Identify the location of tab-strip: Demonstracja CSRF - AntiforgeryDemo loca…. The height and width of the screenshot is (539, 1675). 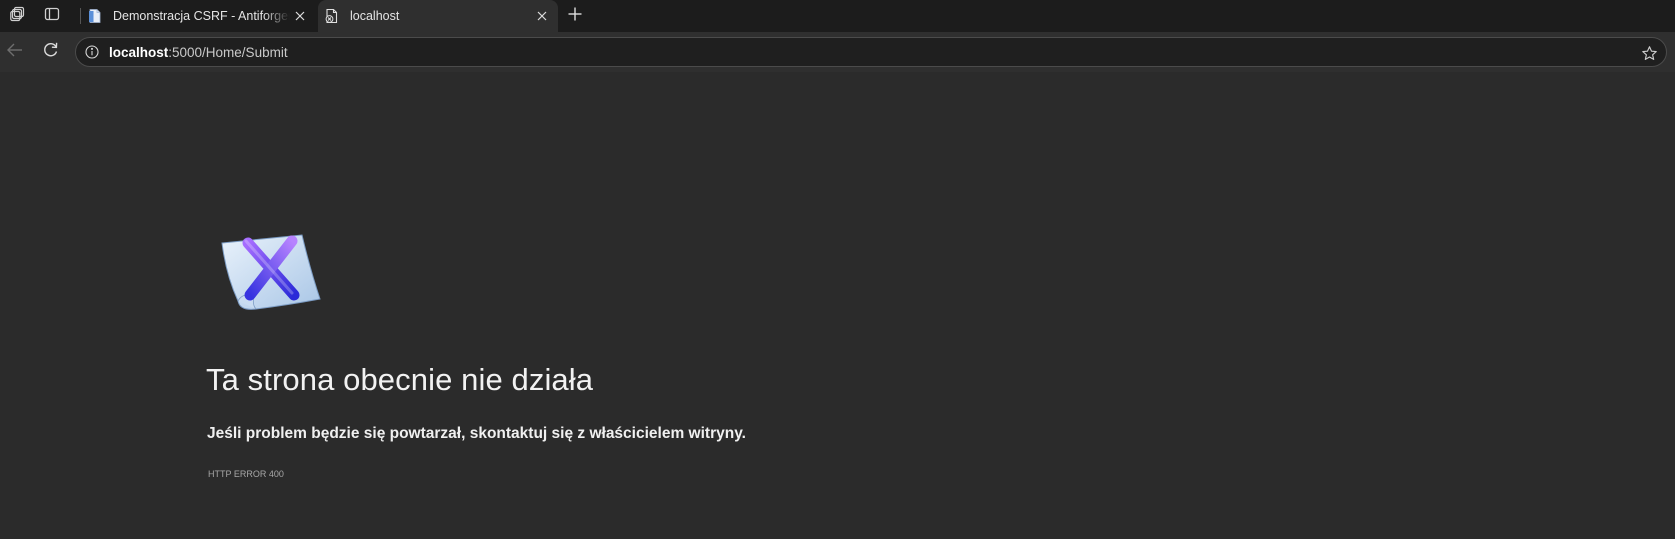
(837, 16).